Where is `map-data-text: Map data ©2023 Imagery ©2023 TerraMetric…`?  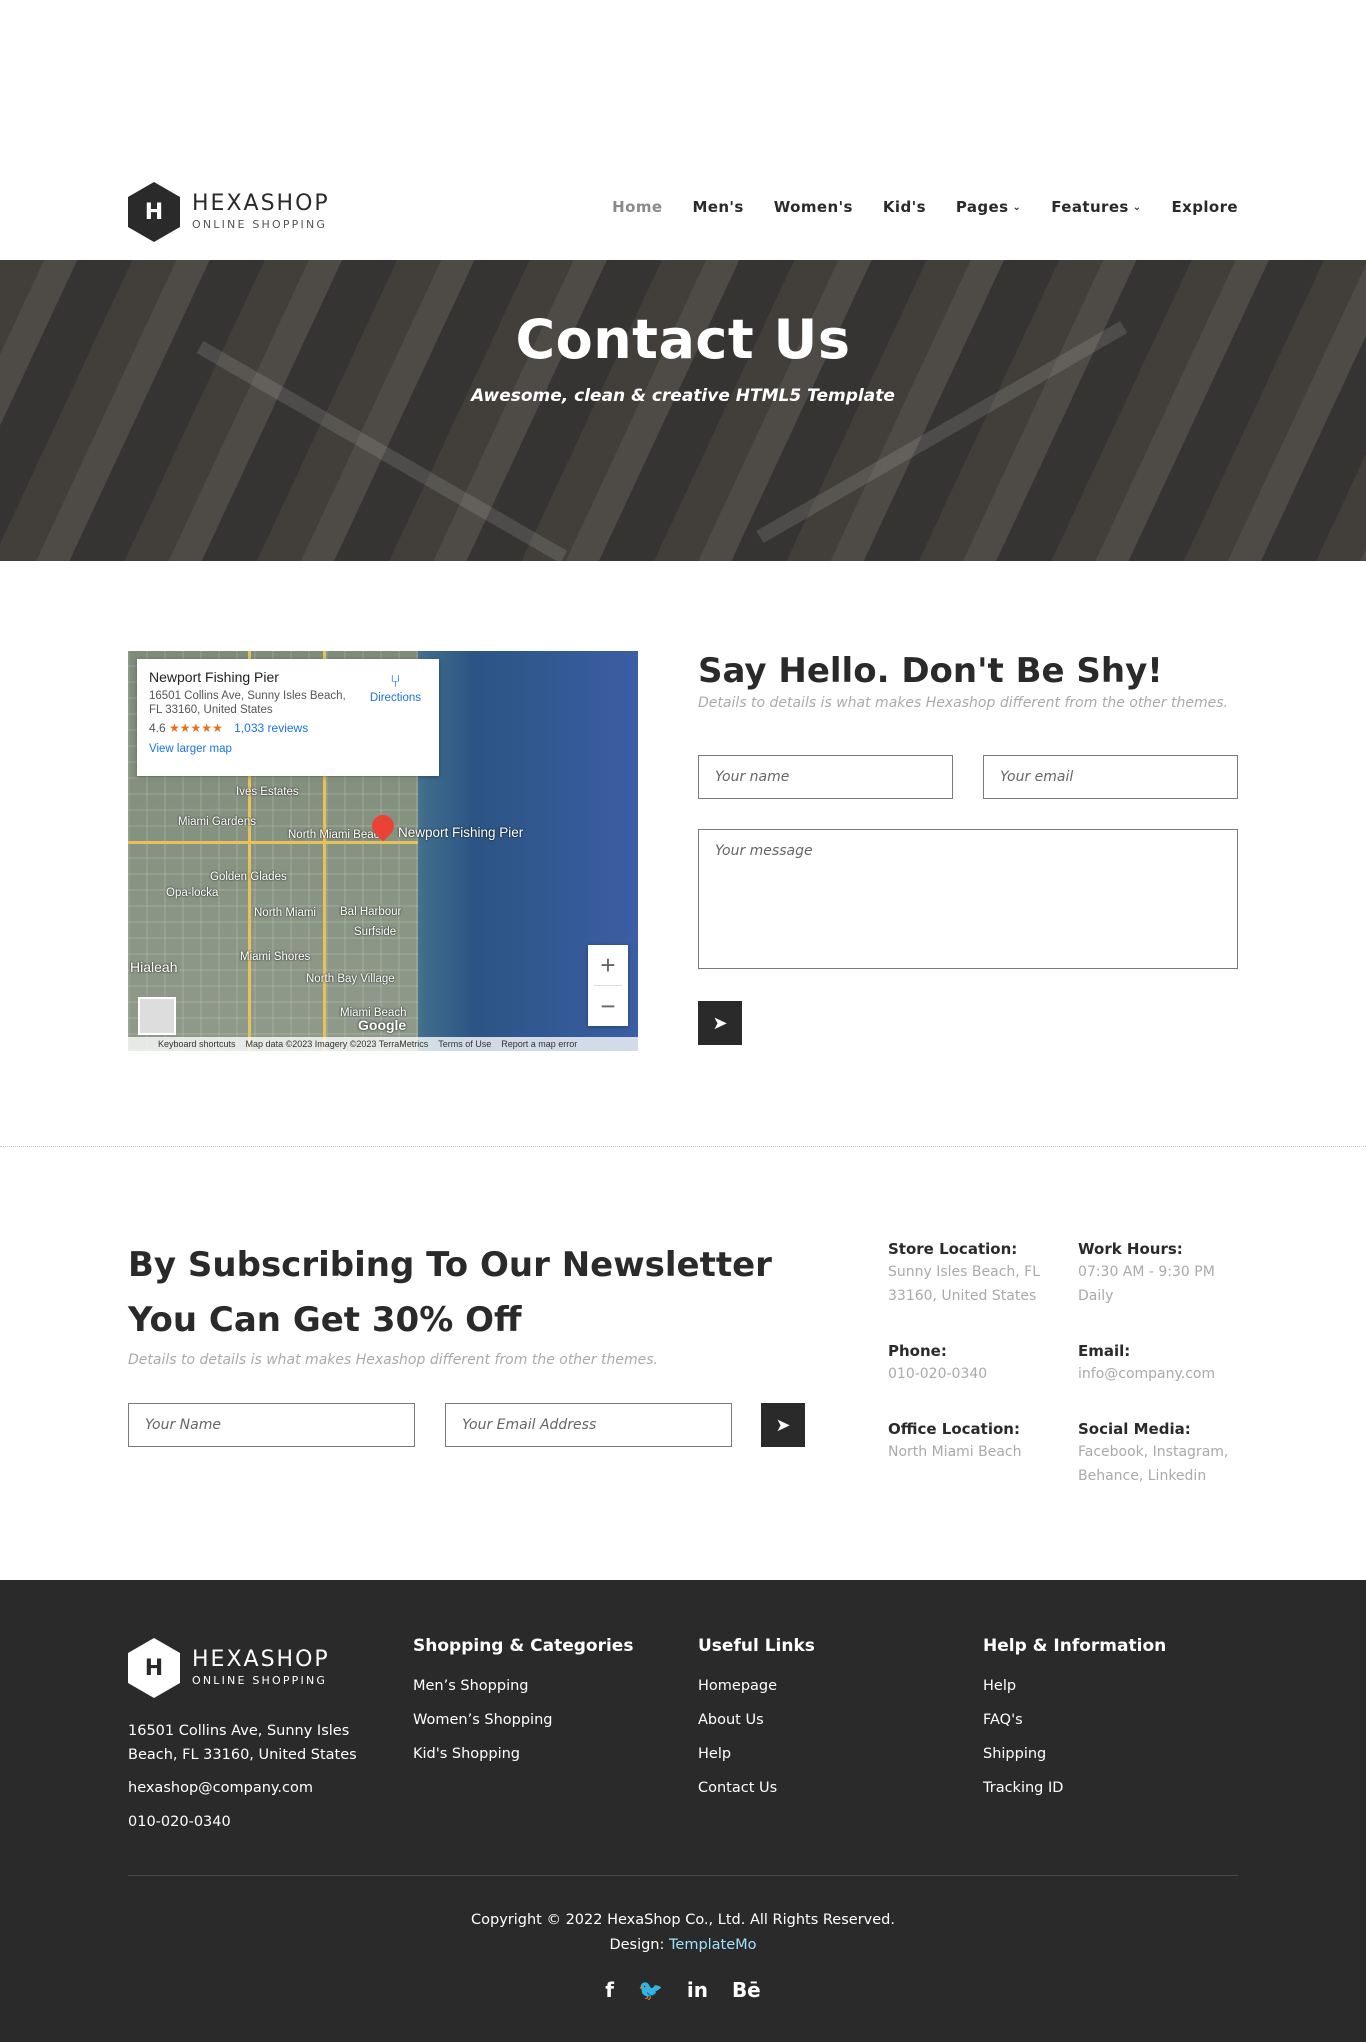 map-data-text: Map data ©2023 Imagery ©2023 TerraMetric… is located at coordinates (337, 1044).